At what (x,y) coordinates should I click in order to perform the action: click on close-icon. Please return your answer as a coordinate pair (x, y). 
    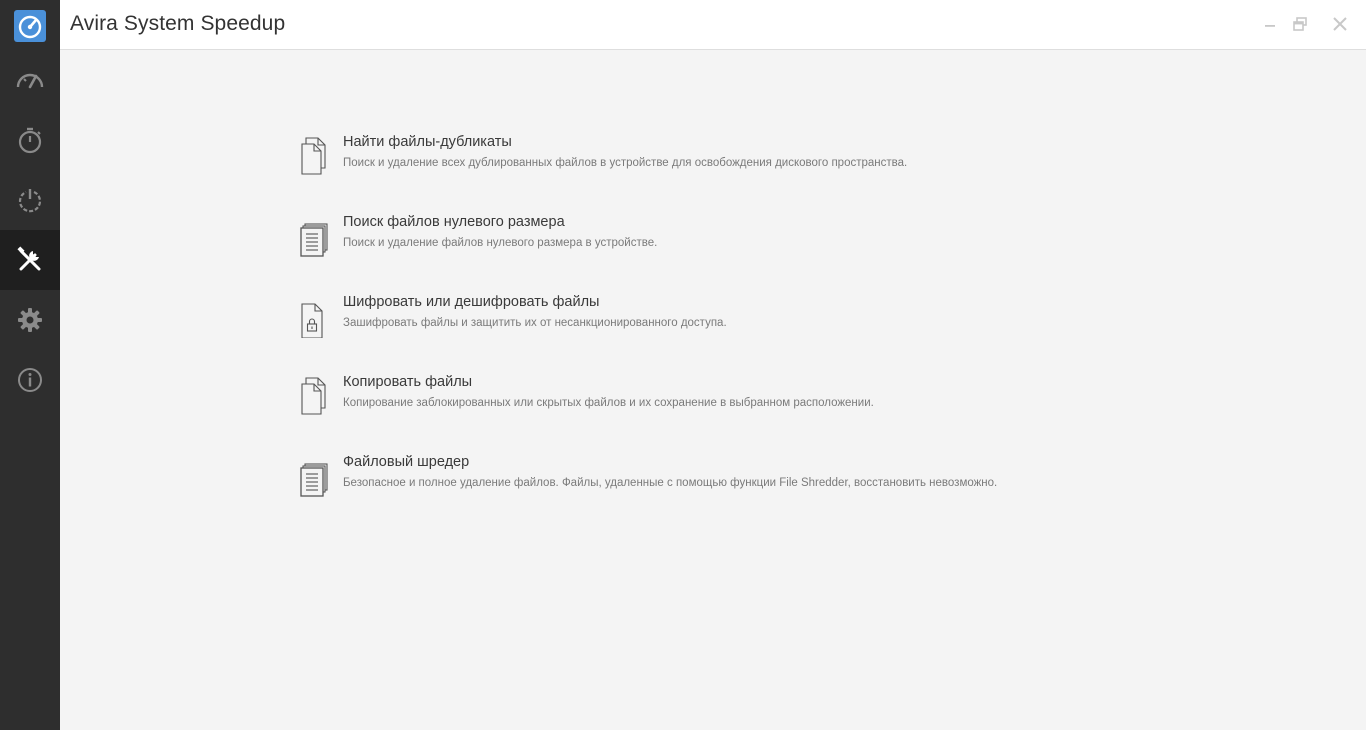
    Looking at the image, I should click on (1340, 24).